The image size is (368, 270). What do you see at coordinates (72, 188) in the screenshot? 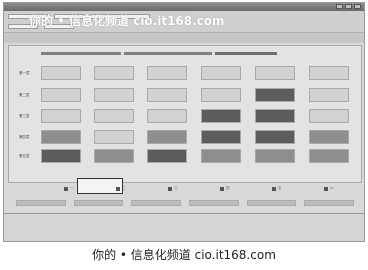
I see `legend-label: 一` at bounding box center [72, 188].